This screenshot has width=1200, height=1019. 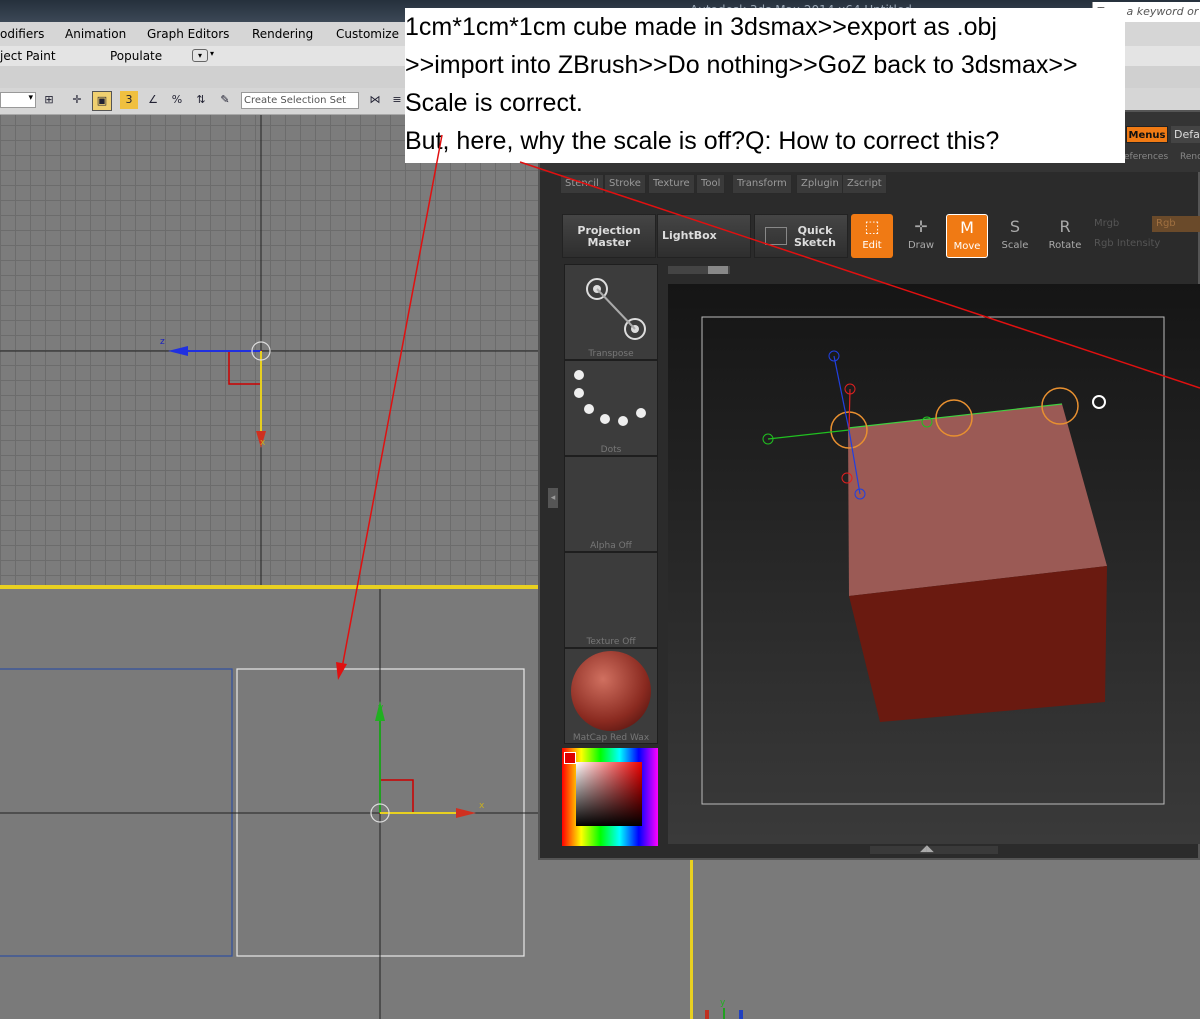 What do you see at coordinates (872, 245) in the screenshot?
I see `edit-label: Edit` at bounding box center [872, 245].